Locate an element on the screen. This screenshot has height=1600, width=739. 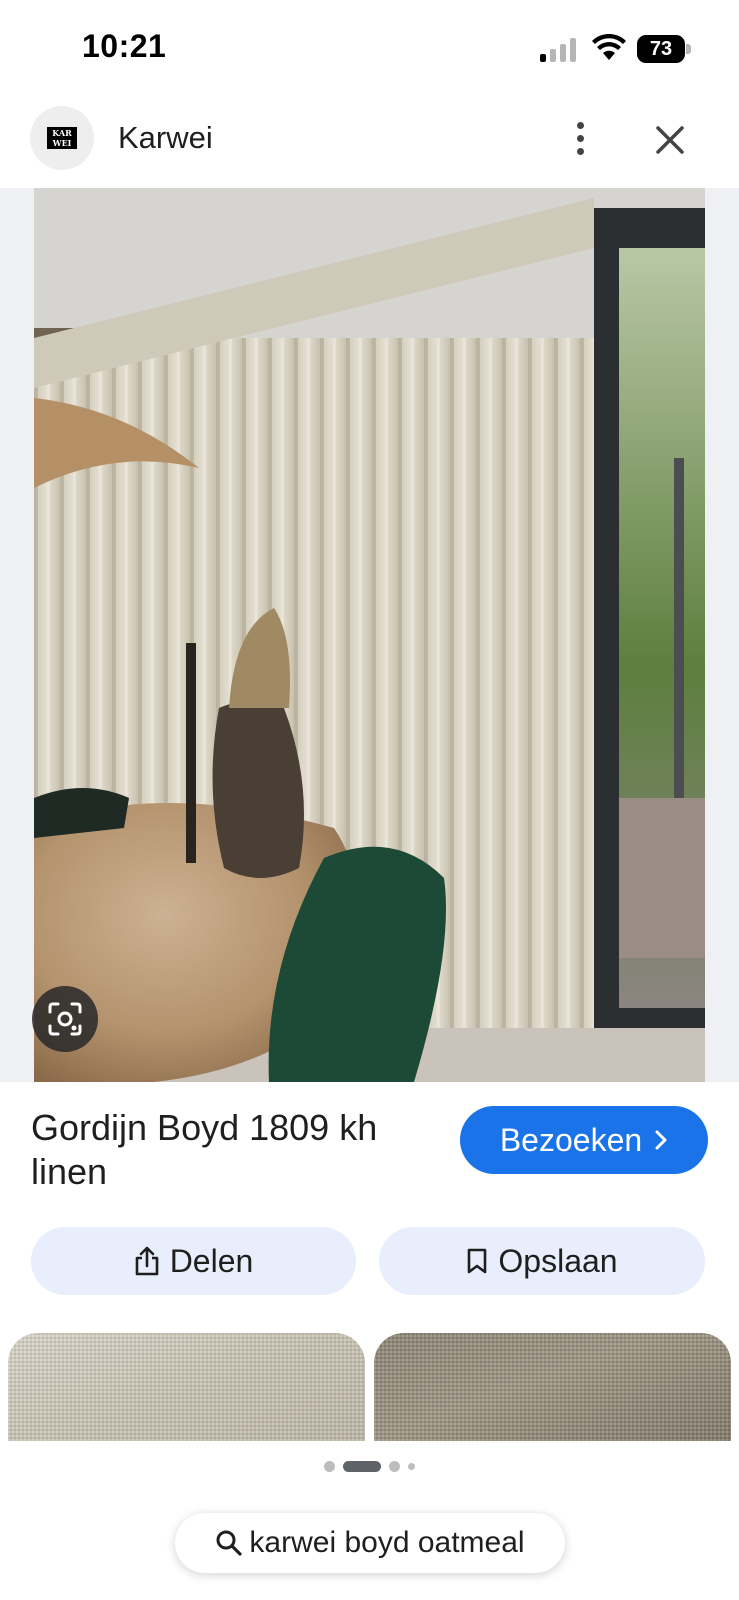
page-dot-active is located at coordinates (362, 1466).